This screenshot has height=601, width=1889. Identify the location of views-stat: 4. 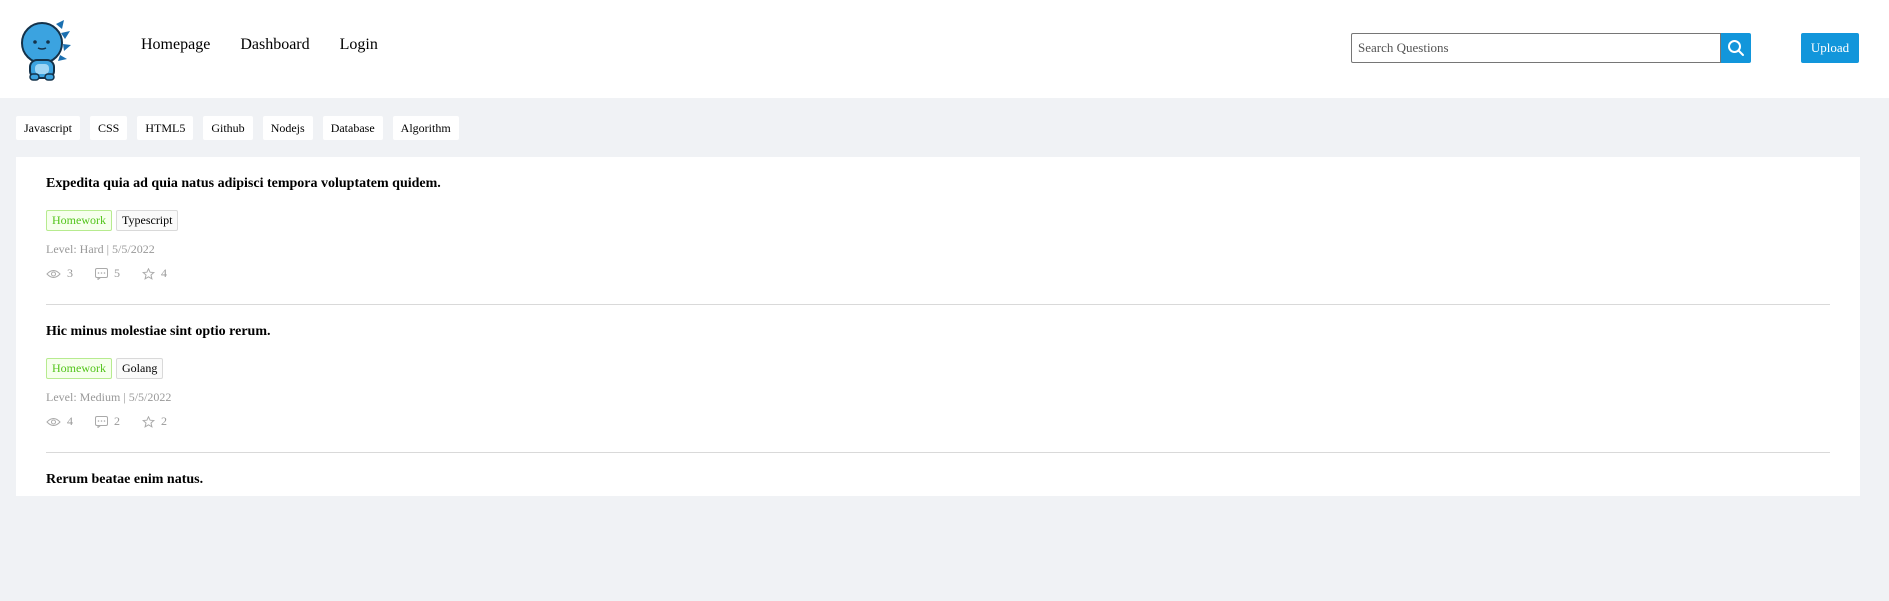
(59, 421).